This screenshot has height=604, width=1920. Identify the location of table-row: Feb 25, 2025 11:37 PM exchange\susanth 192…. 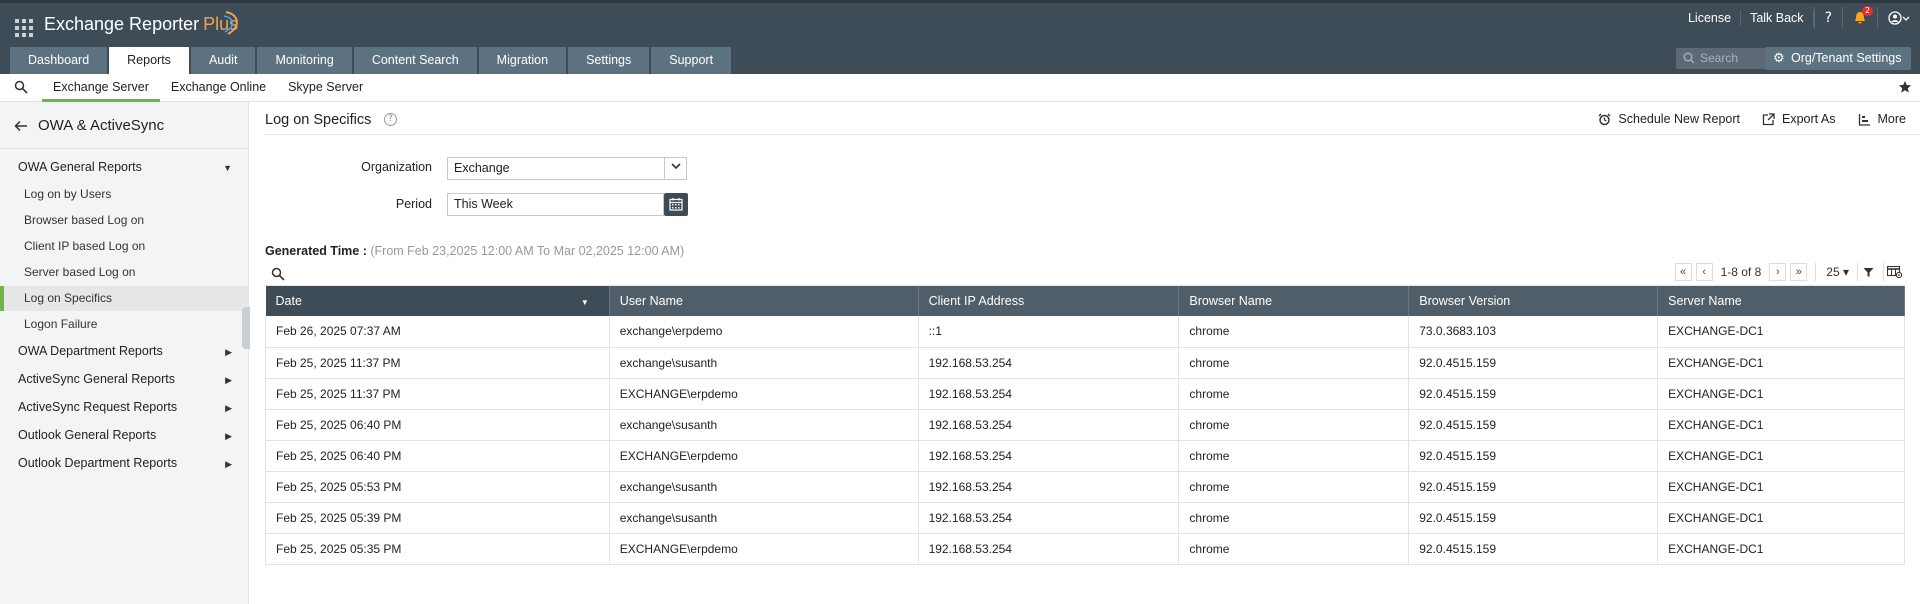
(1085, 363).